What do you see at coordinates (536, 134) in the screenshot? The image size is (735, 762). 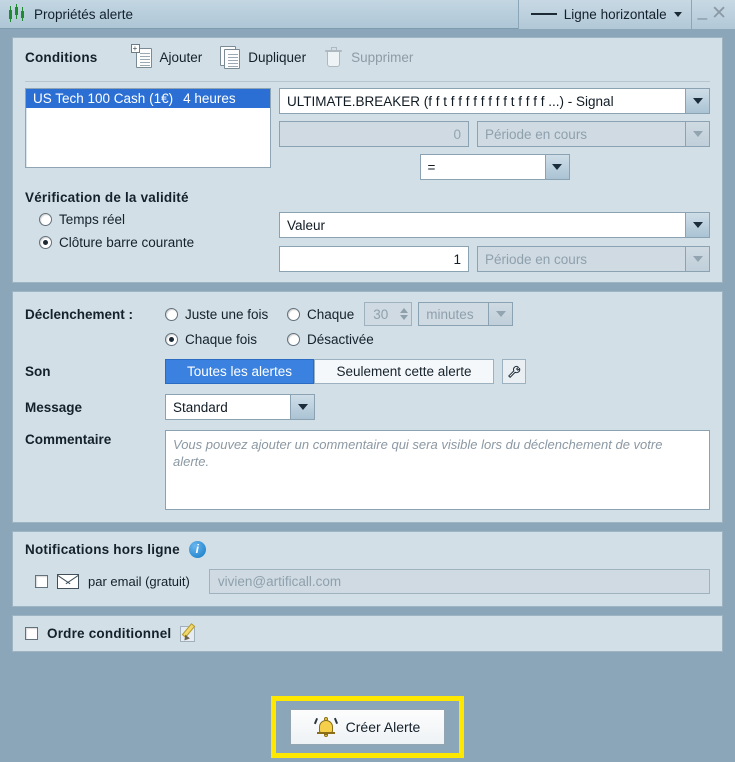 I see `left-period-value: Période en cours` at bounding box center [536, 134].